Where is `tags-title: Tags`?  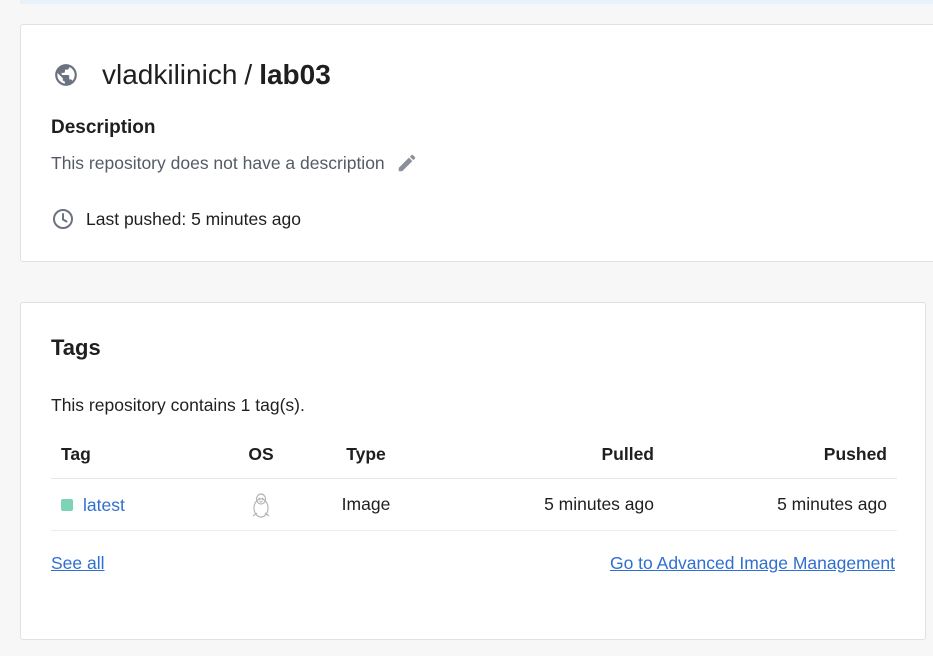
tags-title: Tags is located at coordinates (76, 347).